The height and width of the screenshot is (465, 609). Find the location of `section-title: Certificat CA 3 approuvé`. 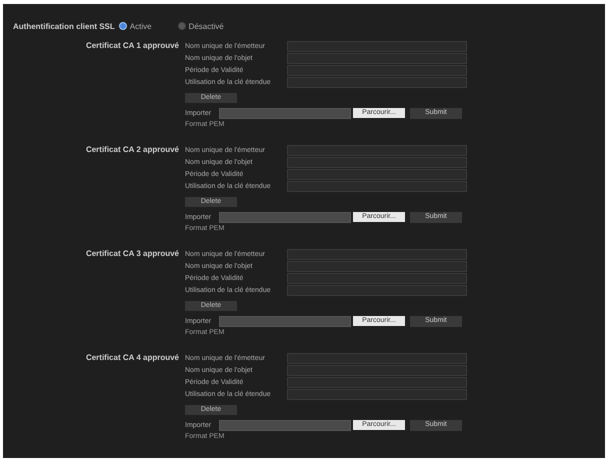

section-title: Certificat CA 3 approuvé is located at coordinates (132, 254).